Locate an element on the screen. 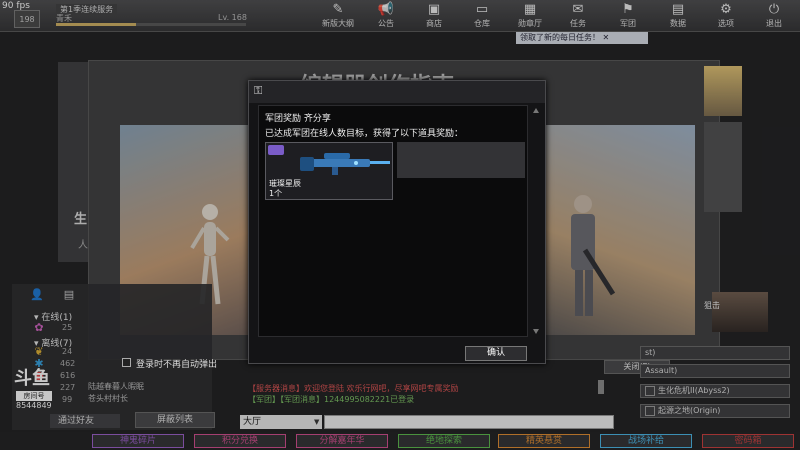  dialog-header is located at coordinates (397, 92).